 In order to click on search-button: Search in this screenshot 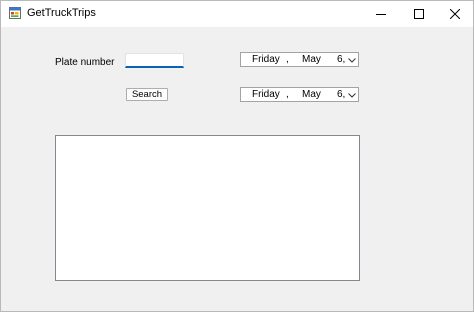, I will do `click(147, 94)`.